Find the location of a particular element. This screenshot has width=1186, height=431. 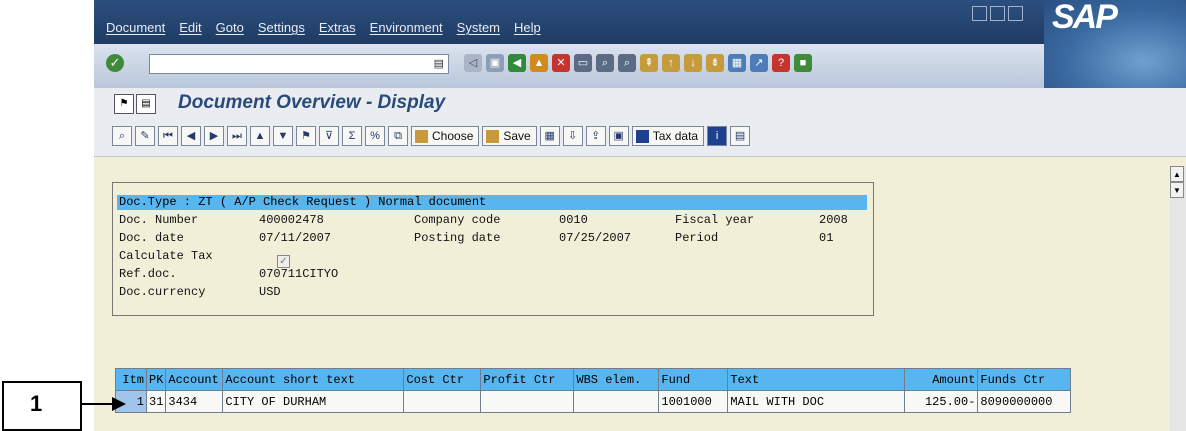

col-wbs-elem: WBS elem. is located at coordinates (616, 379).